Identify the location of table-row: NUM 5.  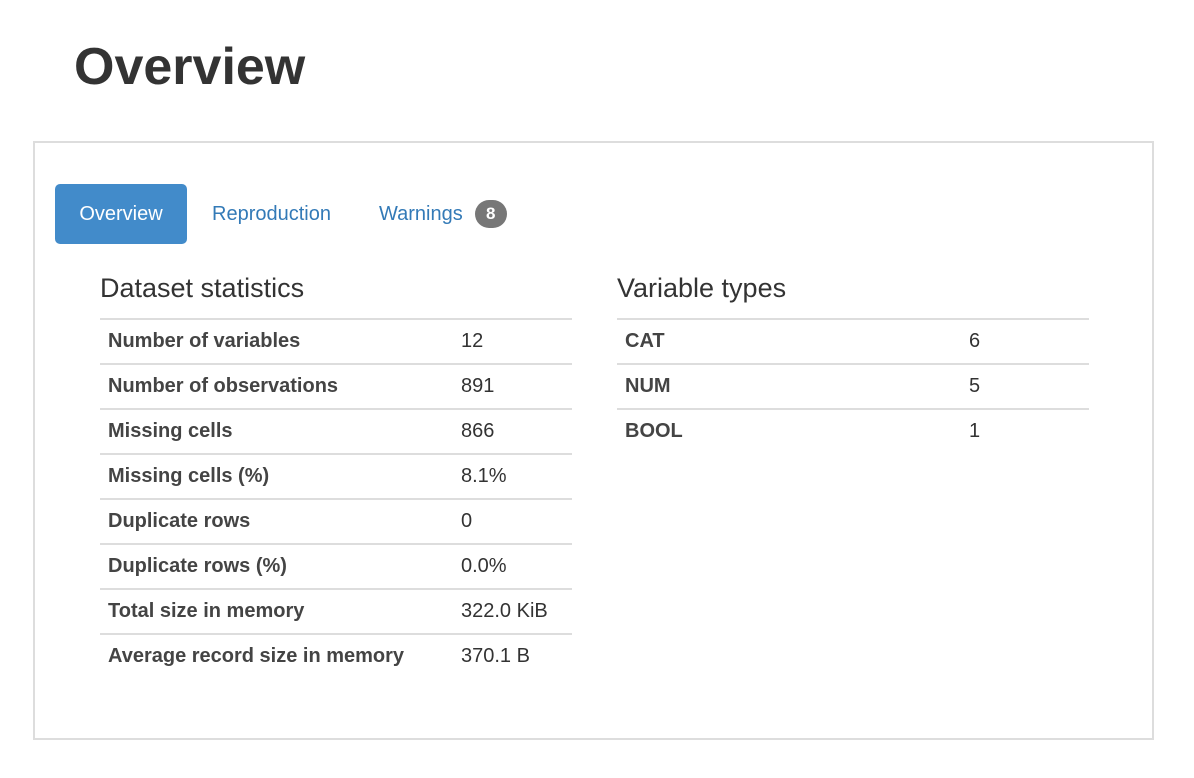
(853, 386).